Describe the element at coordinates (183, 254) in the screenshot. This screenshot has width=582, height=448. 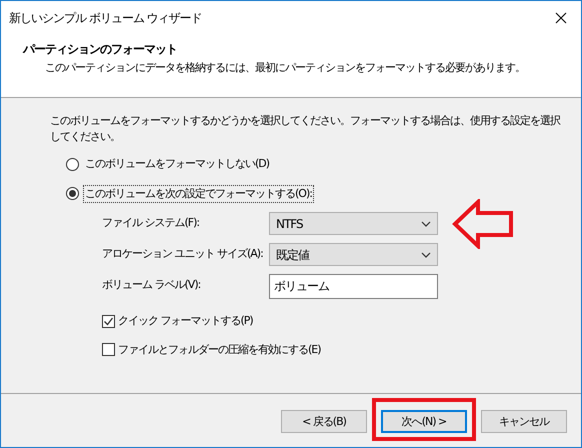
I see `field-label: アロケーション ユニット サイズ(A):` at that location.